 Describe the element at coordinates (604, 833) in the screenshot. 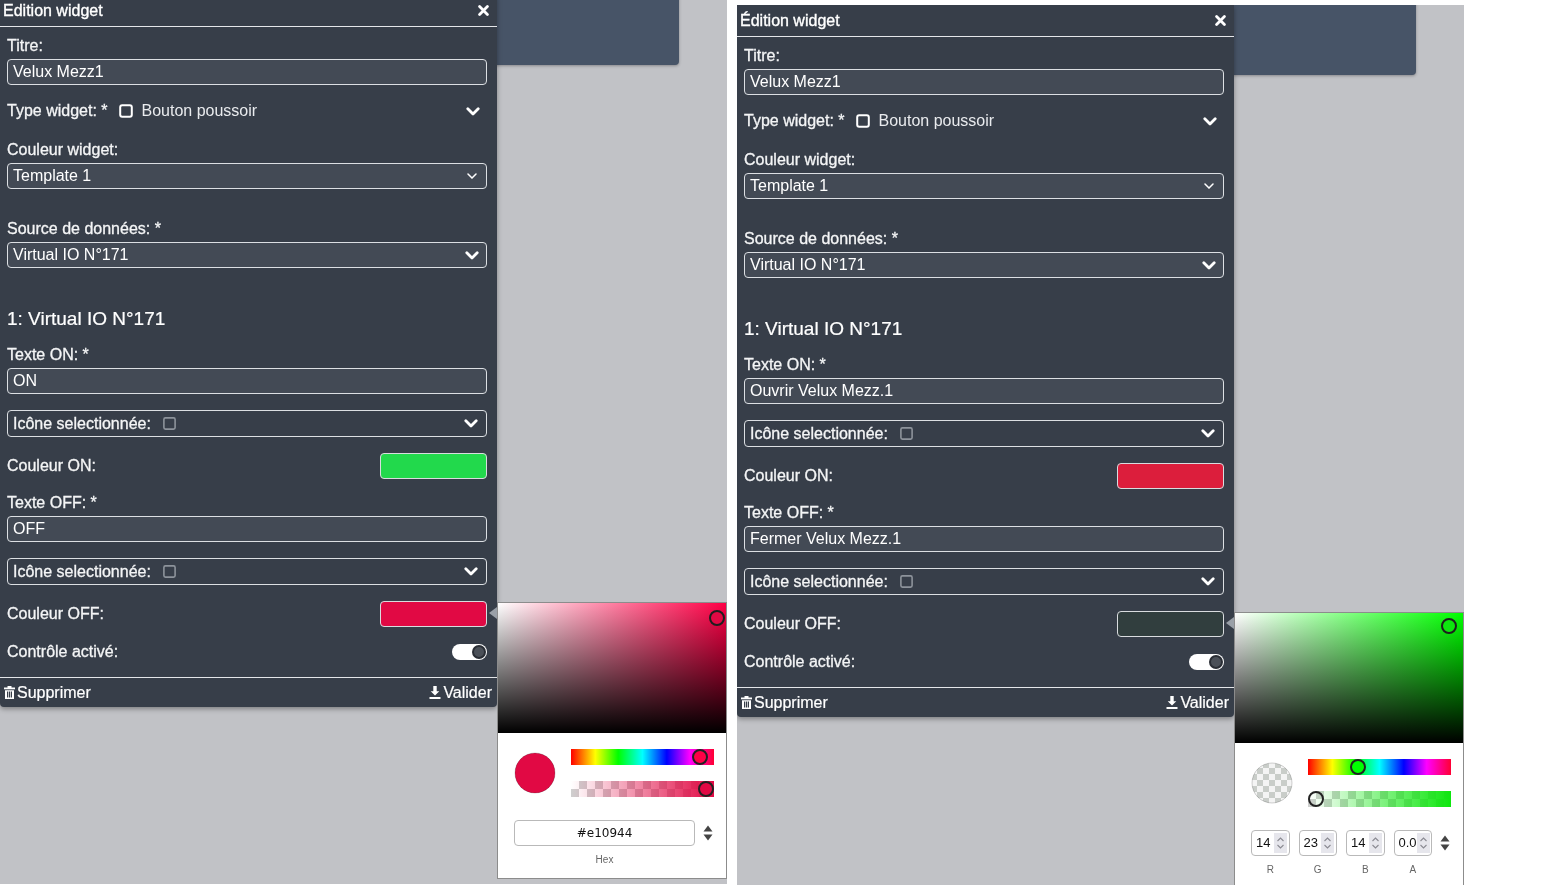

I see `hex-field: #e10944` at that location.